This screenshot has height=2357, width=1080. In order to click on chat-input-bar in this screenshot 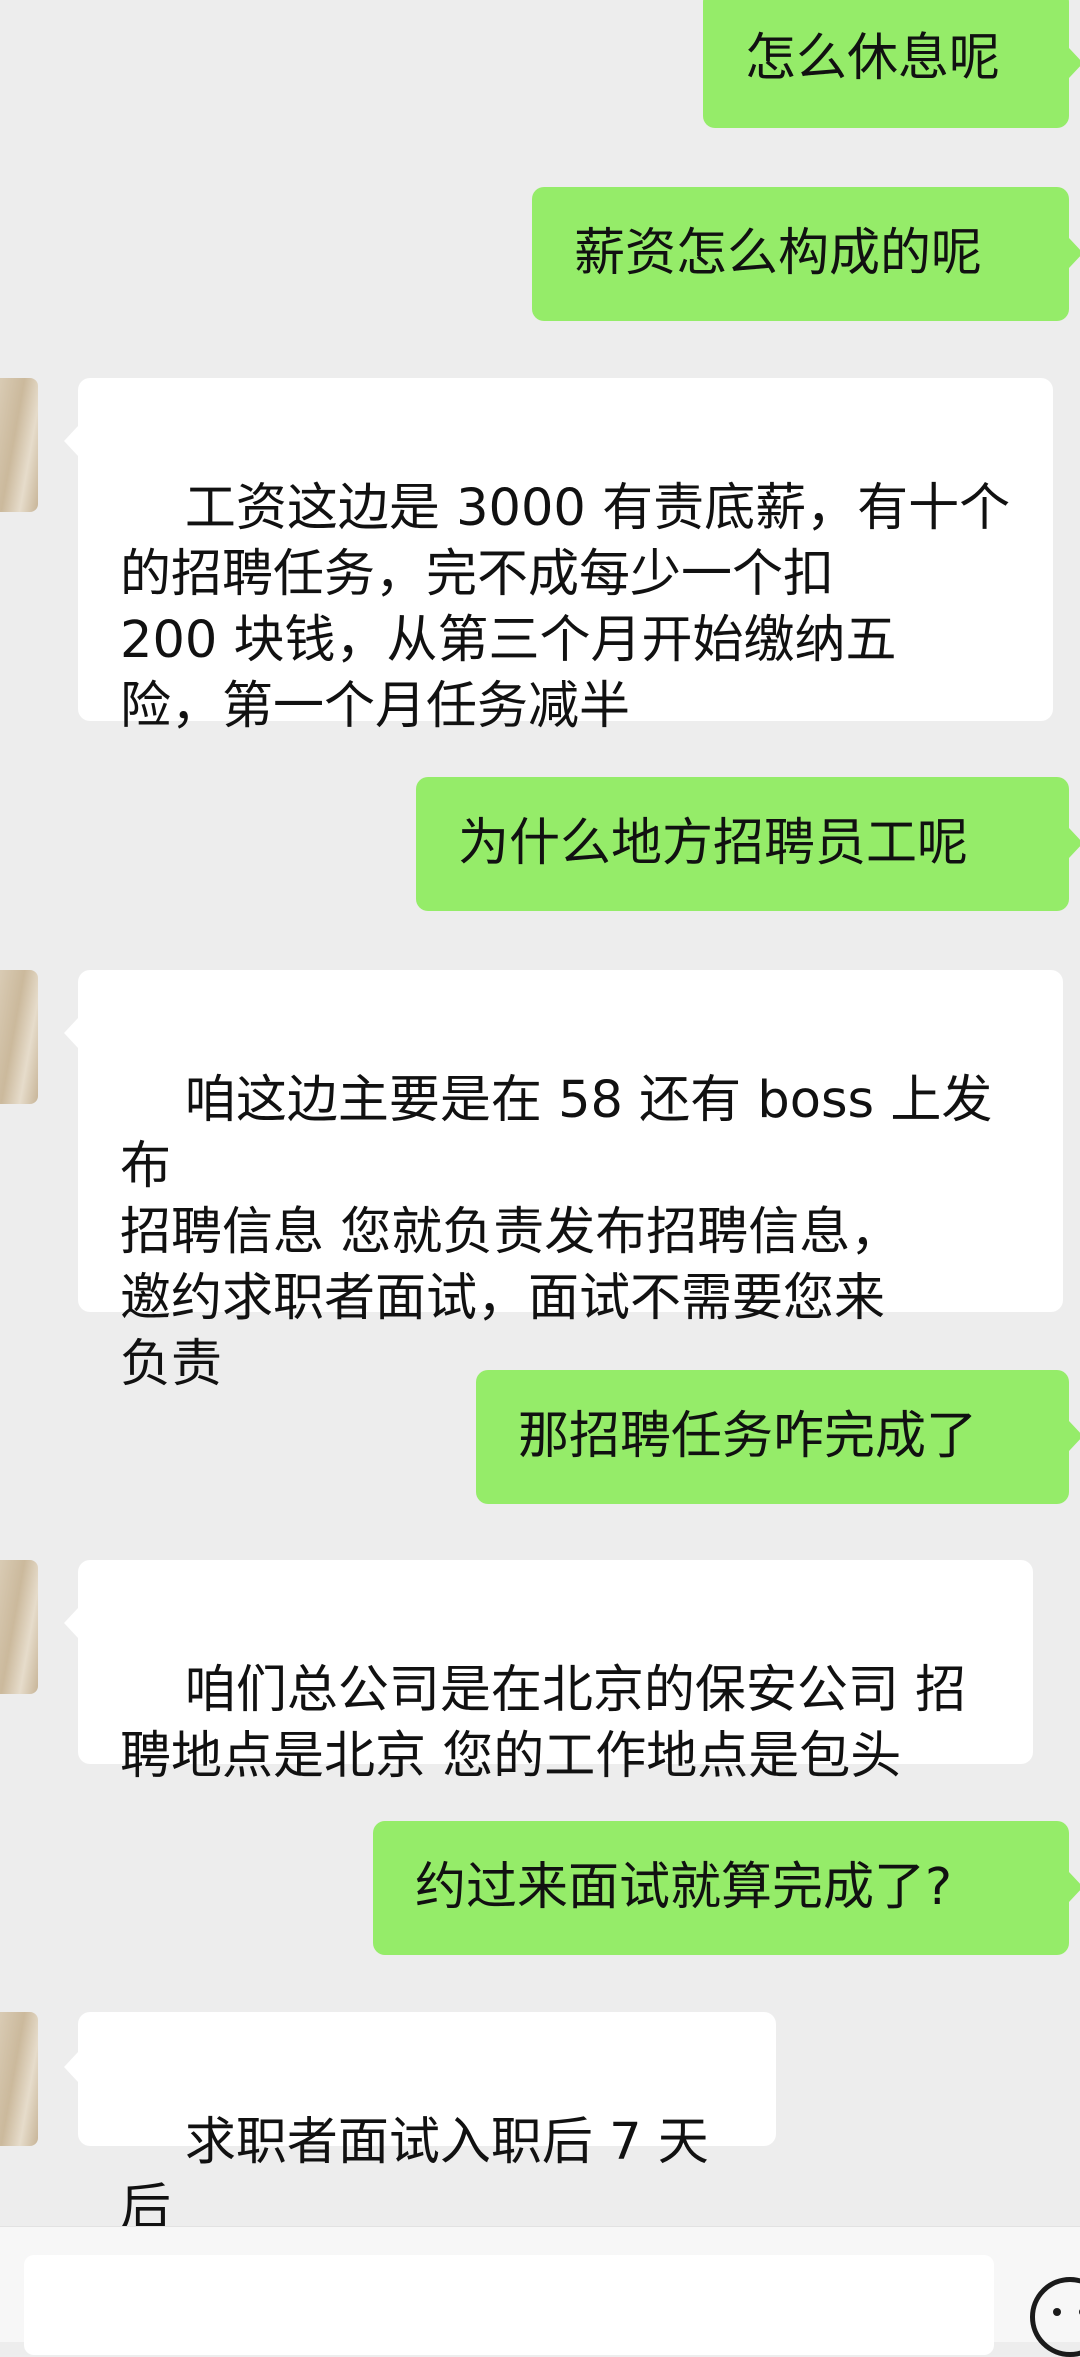, I will do `click(540, 2291)`.